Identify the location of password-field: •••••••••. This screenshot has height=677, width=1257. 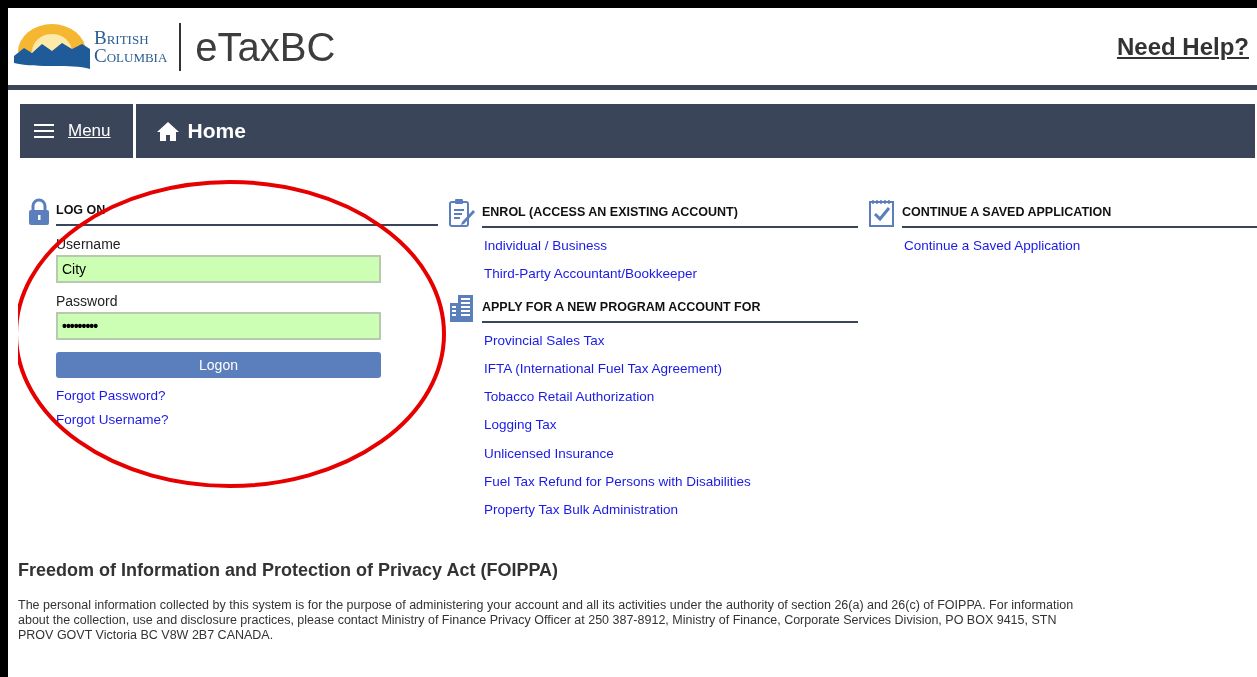
(218, 326).